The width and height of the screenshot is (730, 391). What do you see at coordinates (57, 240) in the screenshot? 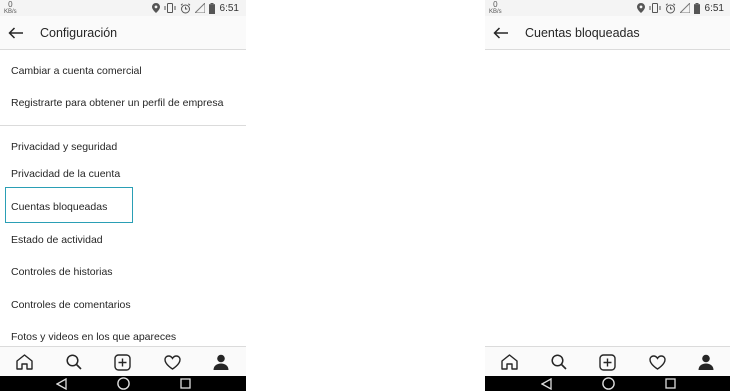
I see `activity-status-item: Estado de actividad` at bounding box center [57, 240].